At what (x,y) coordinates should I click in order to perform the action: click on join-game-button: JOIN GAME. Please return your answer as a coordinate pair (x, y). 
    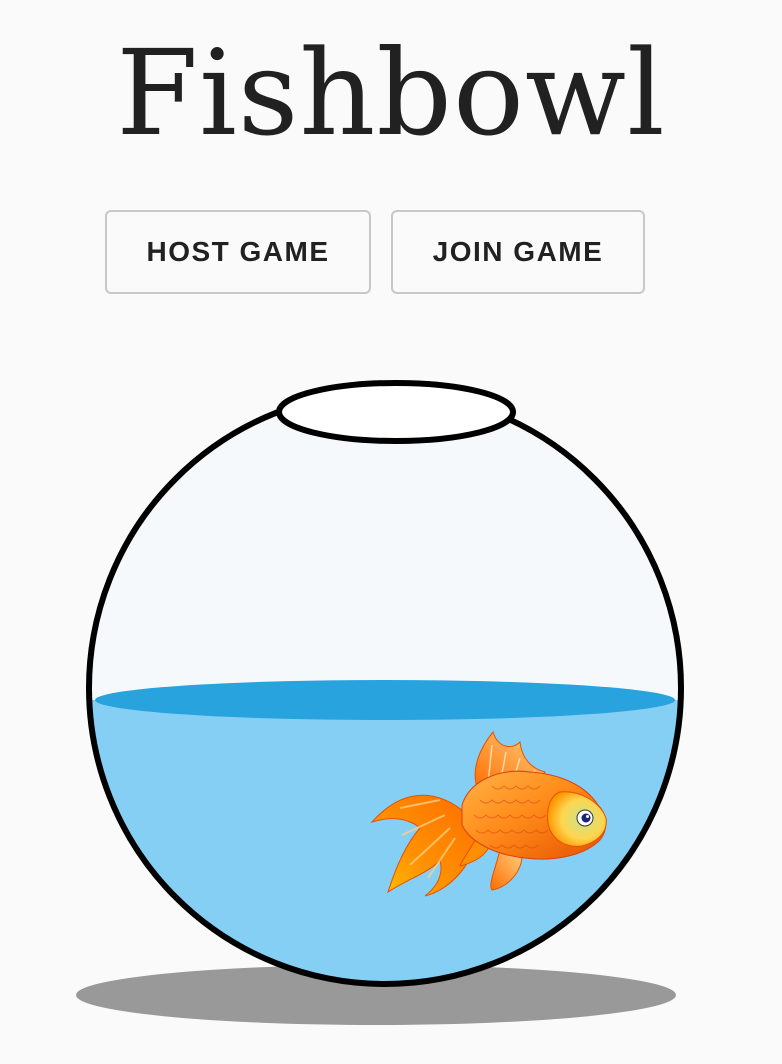
    Looking at the image, I should click on (518, 252).